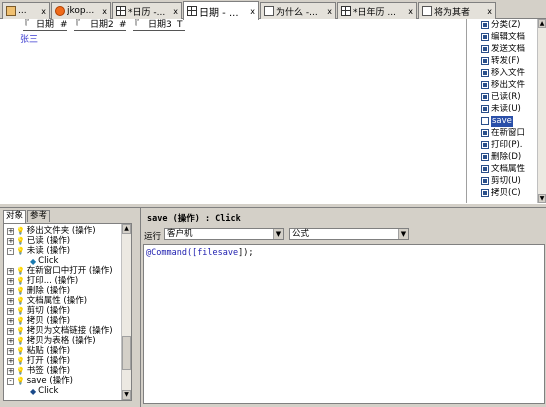 The width and height of the screenshot is (546, 407). What do you see at coordinates (377, 10) in the screenshot?
I see `tab-year-calendar: *日年历 ... x` at bounding box center [377, 10].